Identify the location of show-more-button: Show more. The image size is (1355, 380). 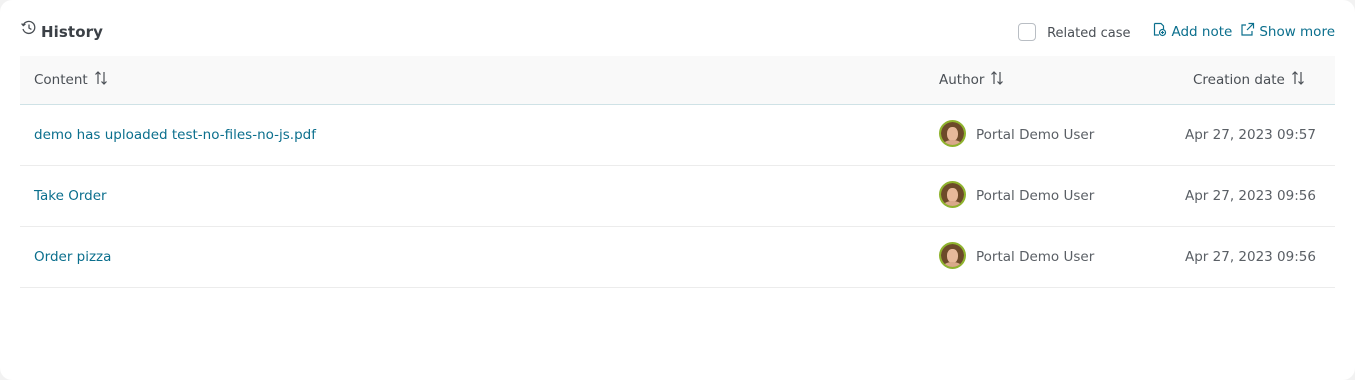
(1287, 31).